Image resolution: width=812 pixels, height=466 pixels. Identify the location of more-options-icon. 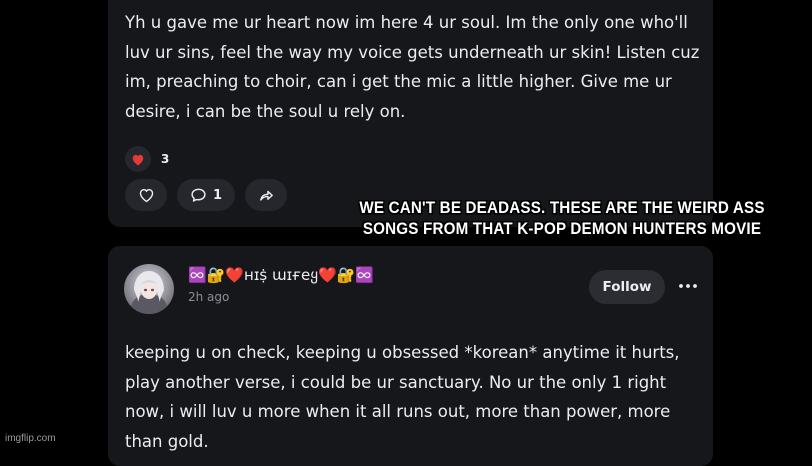
(688, 286).